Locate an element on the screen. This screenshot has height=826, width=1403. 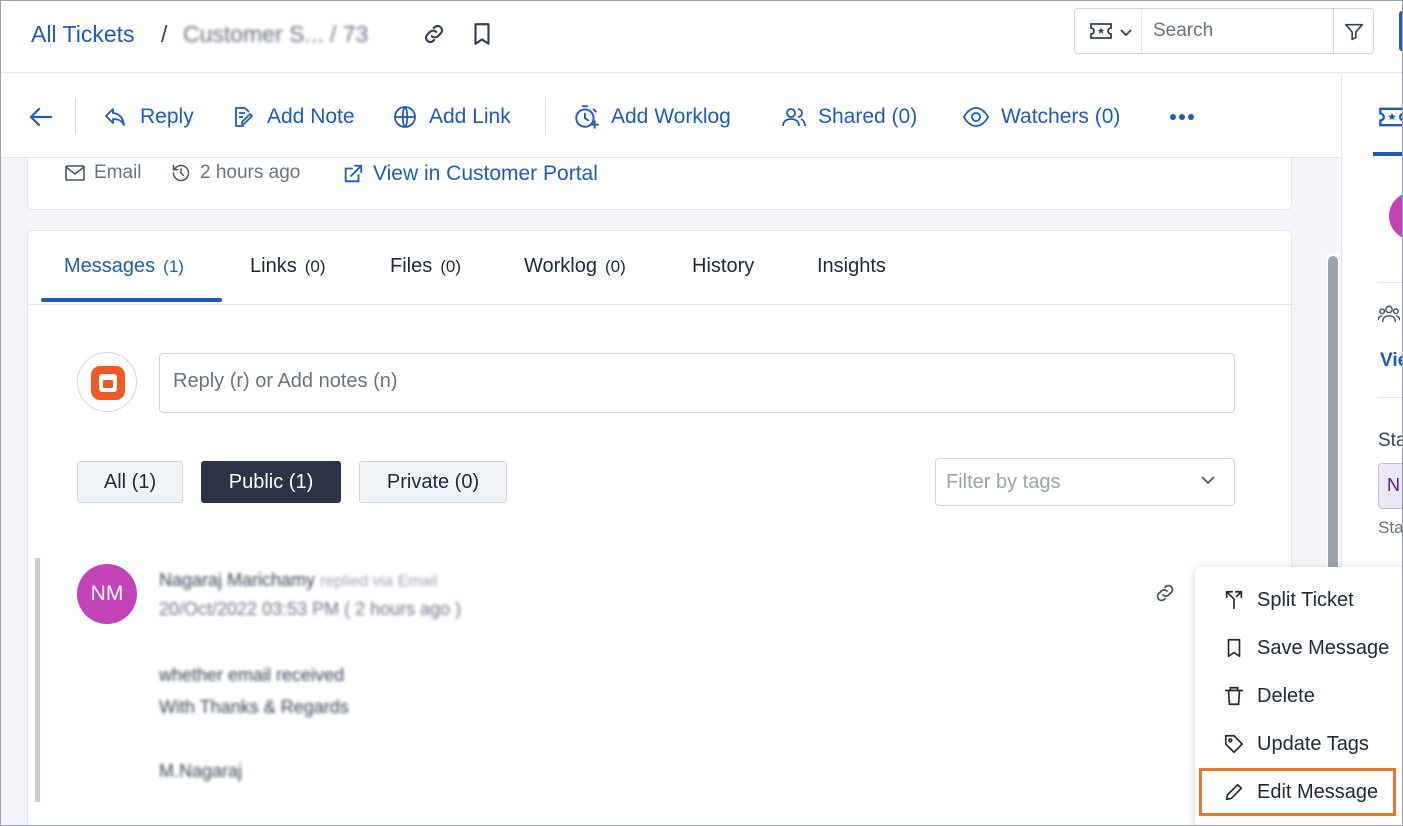
filter-private-chip: Private (0) is located at coordinates (433, 482).